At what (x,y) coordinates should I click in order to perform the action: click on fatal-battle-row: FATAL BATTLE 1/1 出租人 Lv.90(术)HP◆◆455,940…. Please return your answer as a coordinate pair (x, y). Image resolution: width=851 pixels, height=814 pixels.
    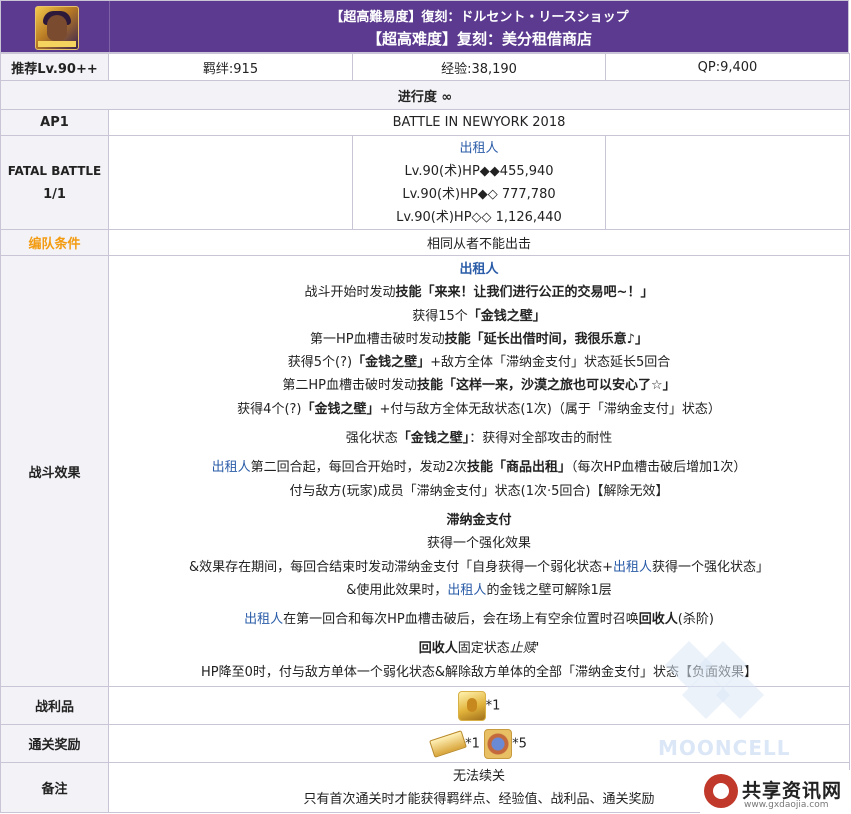
    Looking at the image, I should click on (425, 182).